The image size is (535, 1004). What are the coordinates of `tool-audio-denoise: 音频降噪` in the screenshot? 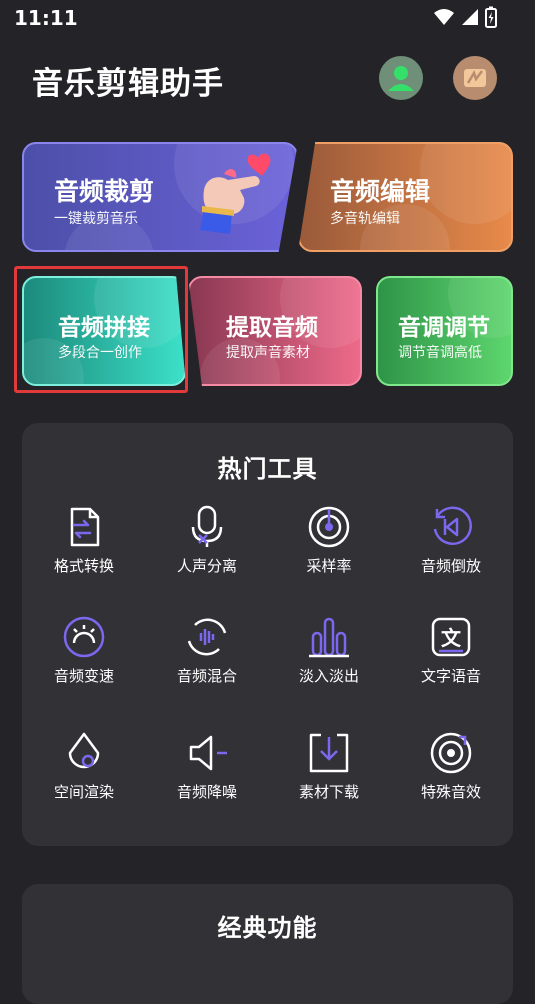 It's located at (207, 776).